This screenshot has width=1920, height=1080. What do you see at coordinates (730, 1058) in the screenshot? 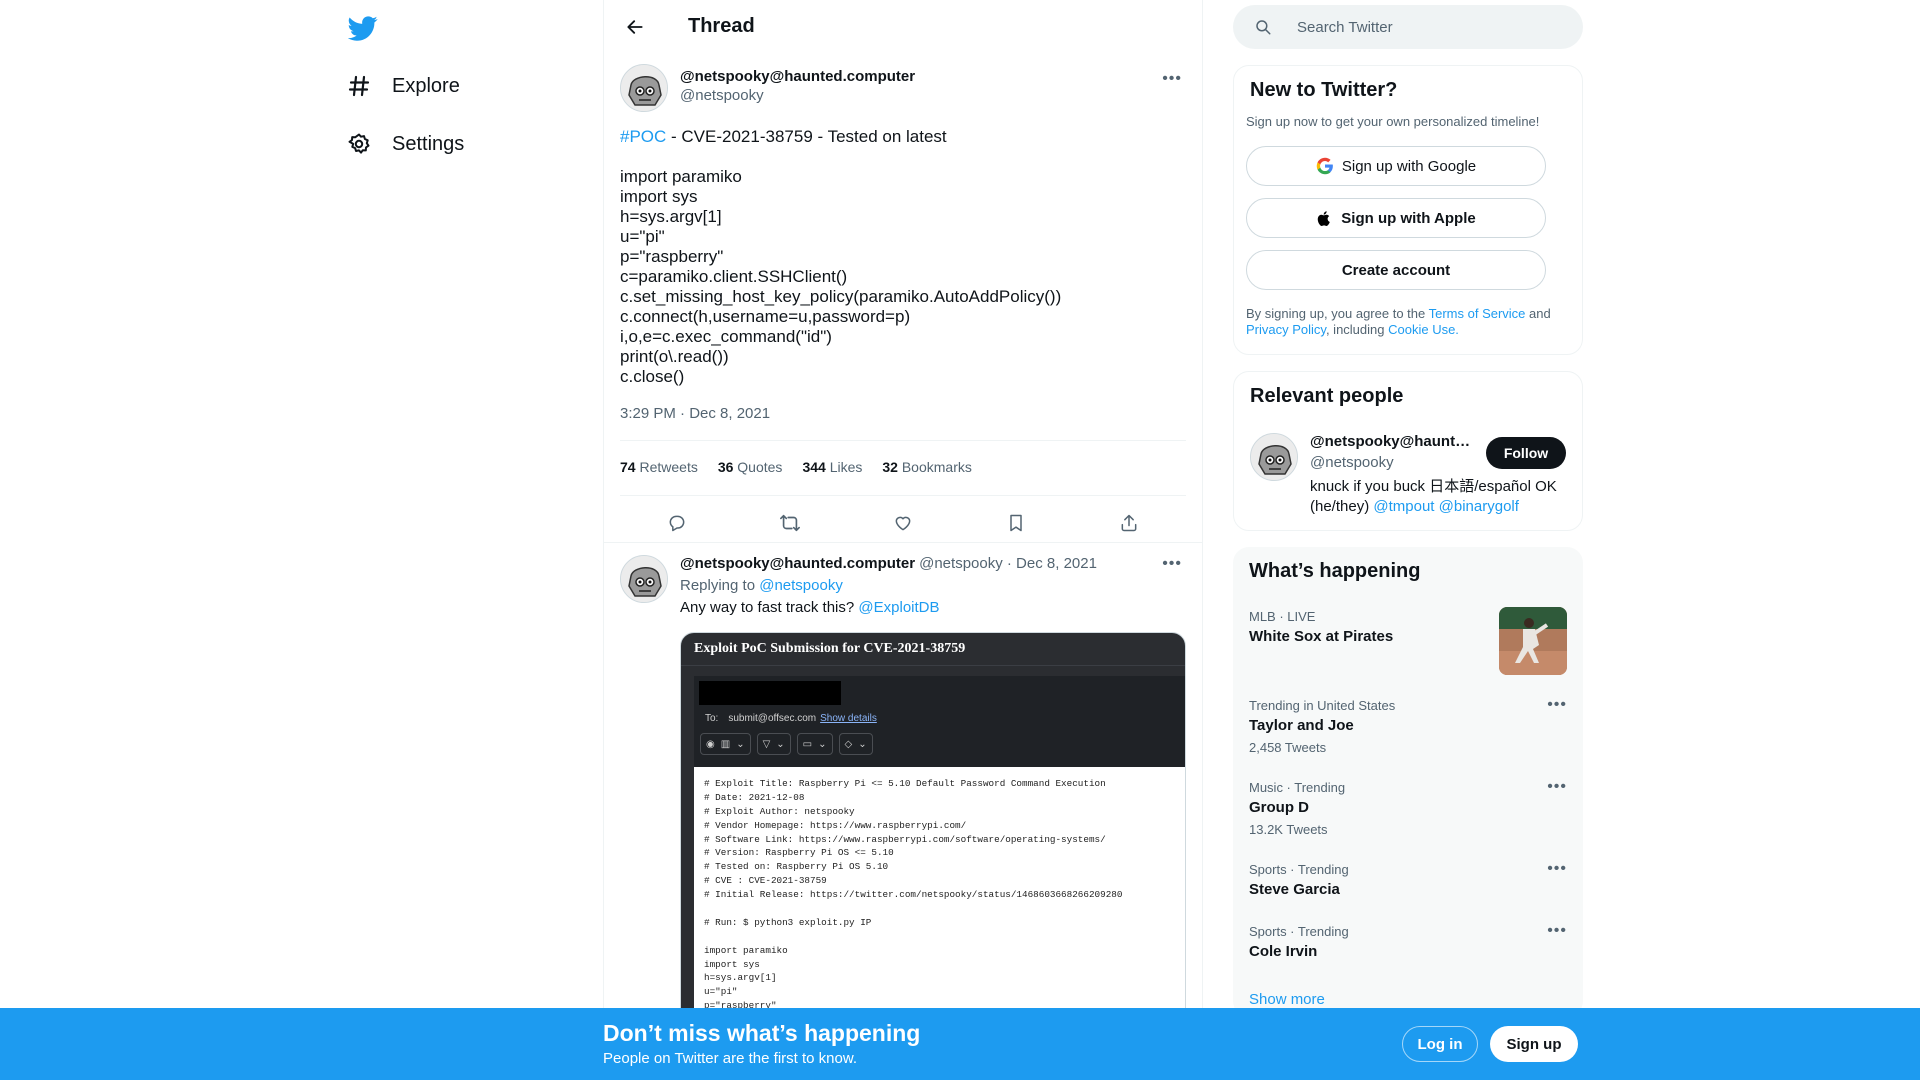
I see `banner-subtitle: People on Twitter are the first to know.` at bounding box center [730, 1058].